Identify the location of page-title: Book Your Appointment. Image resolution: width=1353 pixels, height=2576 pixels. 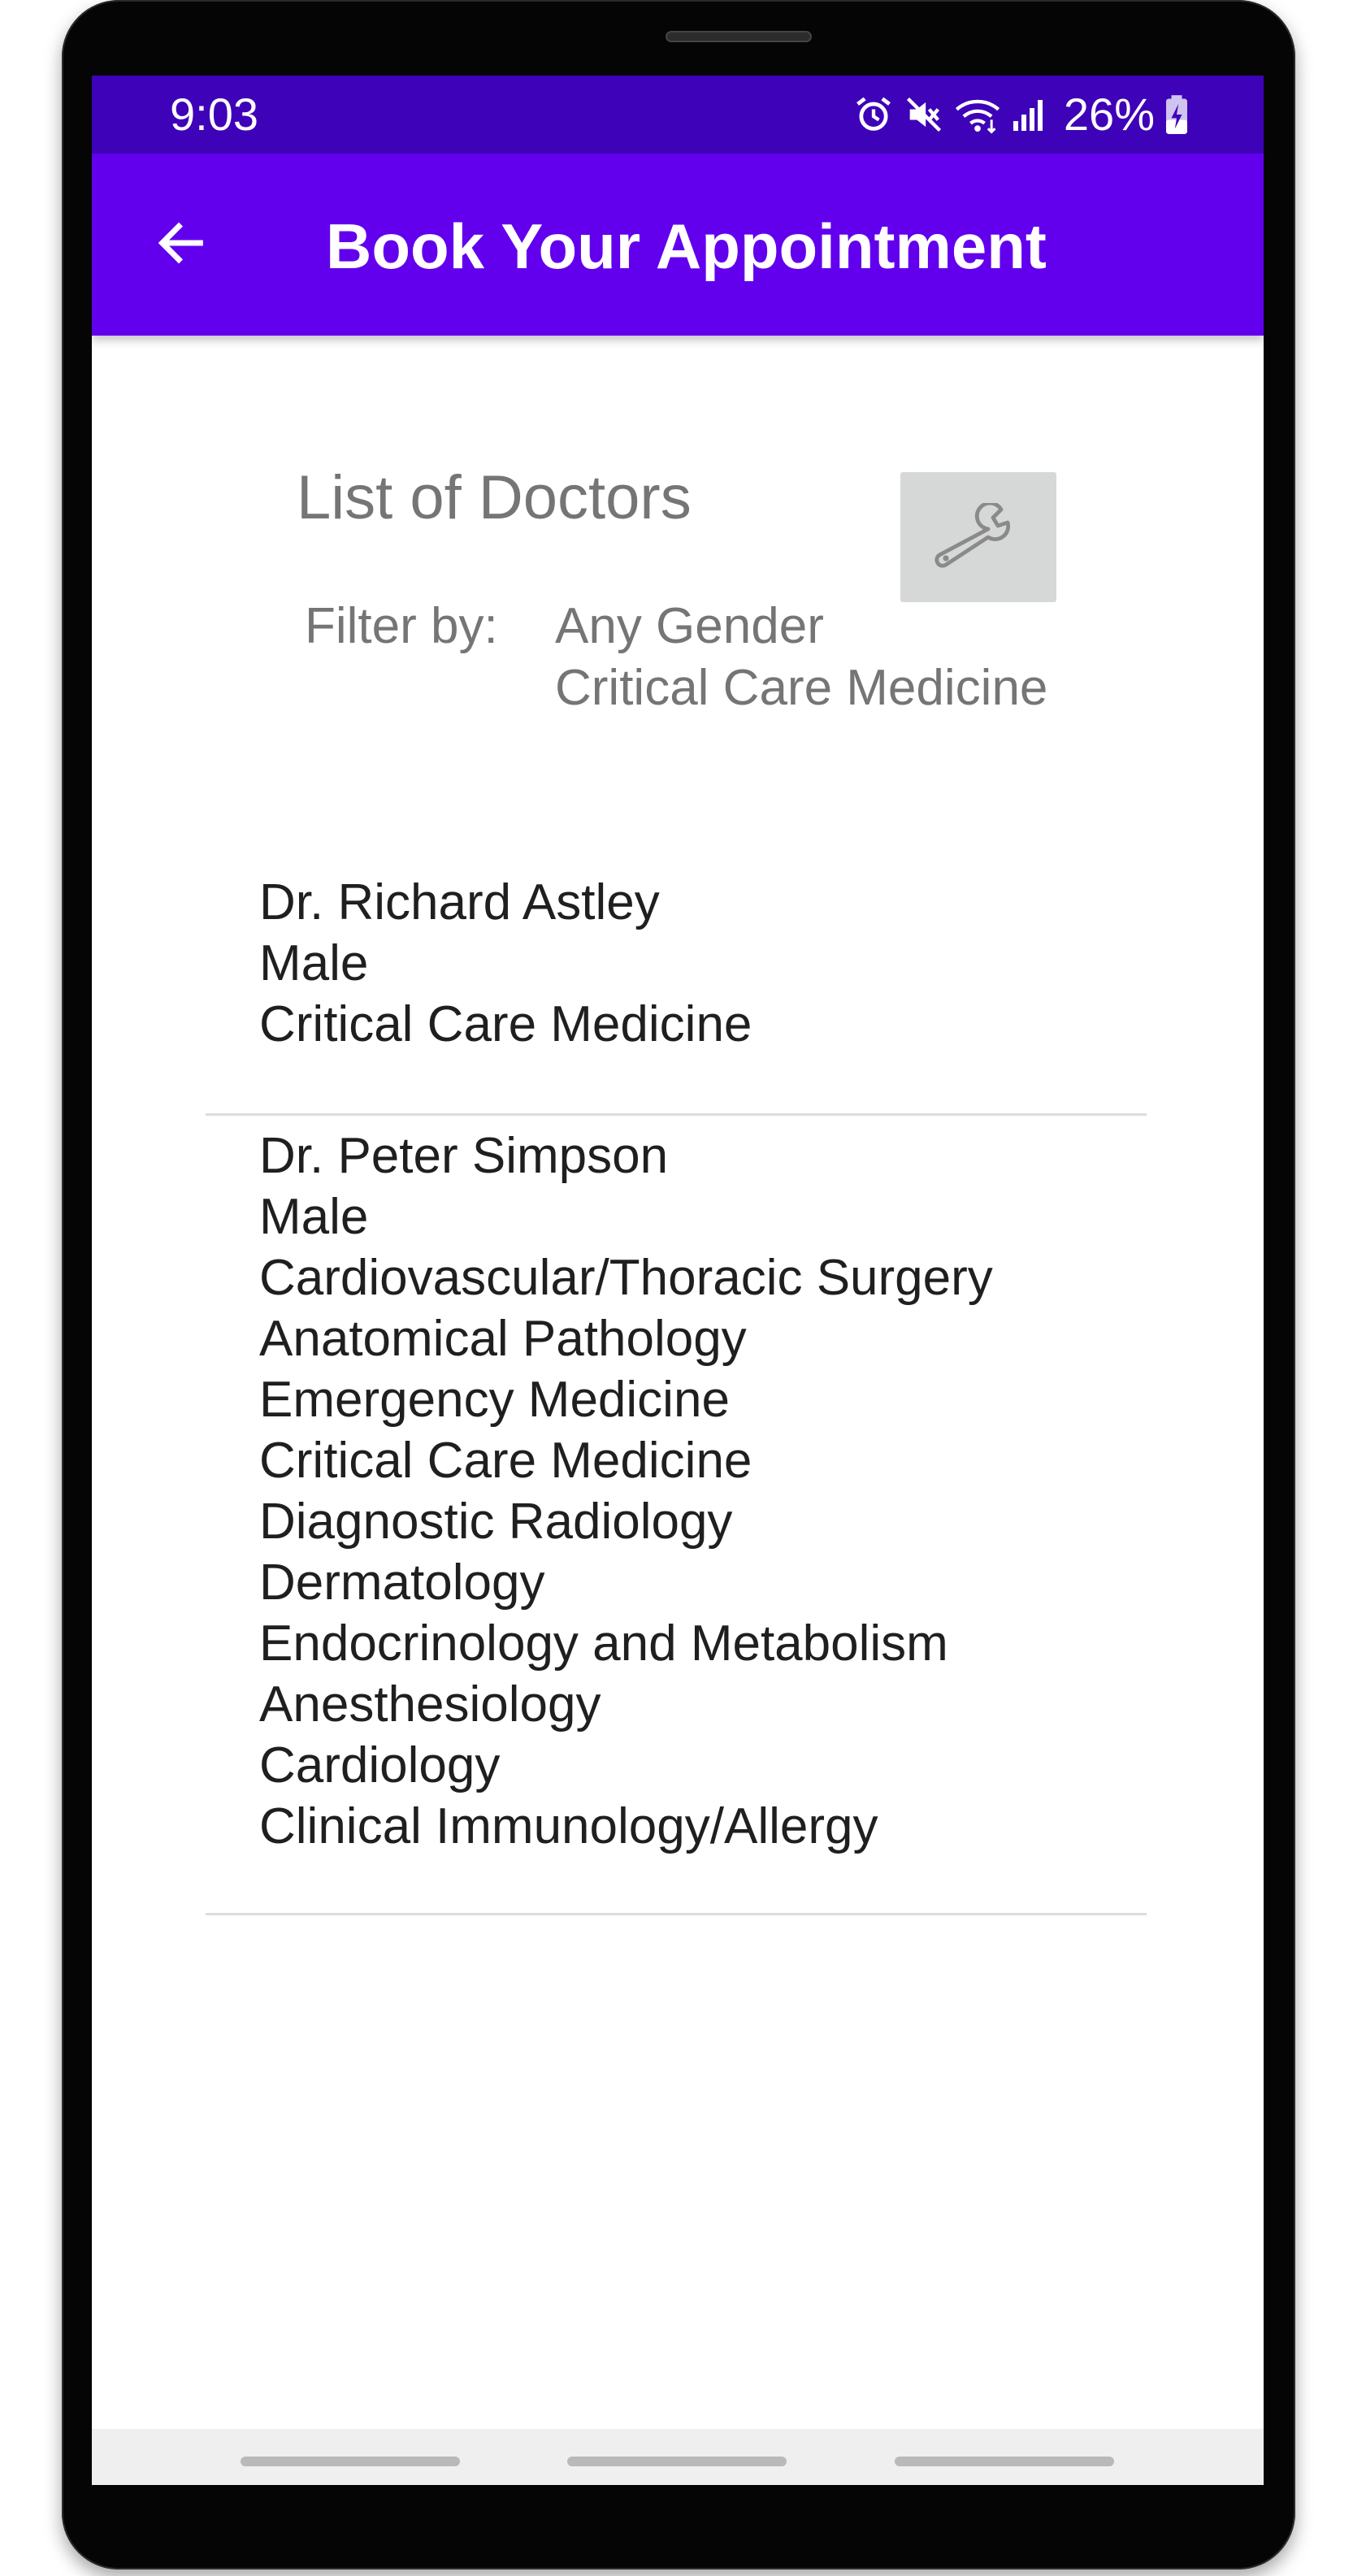
(687, 246).